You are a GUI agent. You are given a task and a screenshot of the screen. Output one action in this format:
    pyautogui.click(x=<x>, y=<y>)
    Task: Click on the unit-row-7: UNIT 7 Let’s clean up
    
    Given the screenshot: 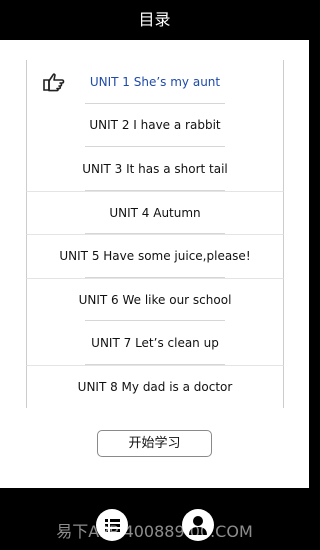 What is the action you would take?
    pyautogui.click(x=155, y=343)
    